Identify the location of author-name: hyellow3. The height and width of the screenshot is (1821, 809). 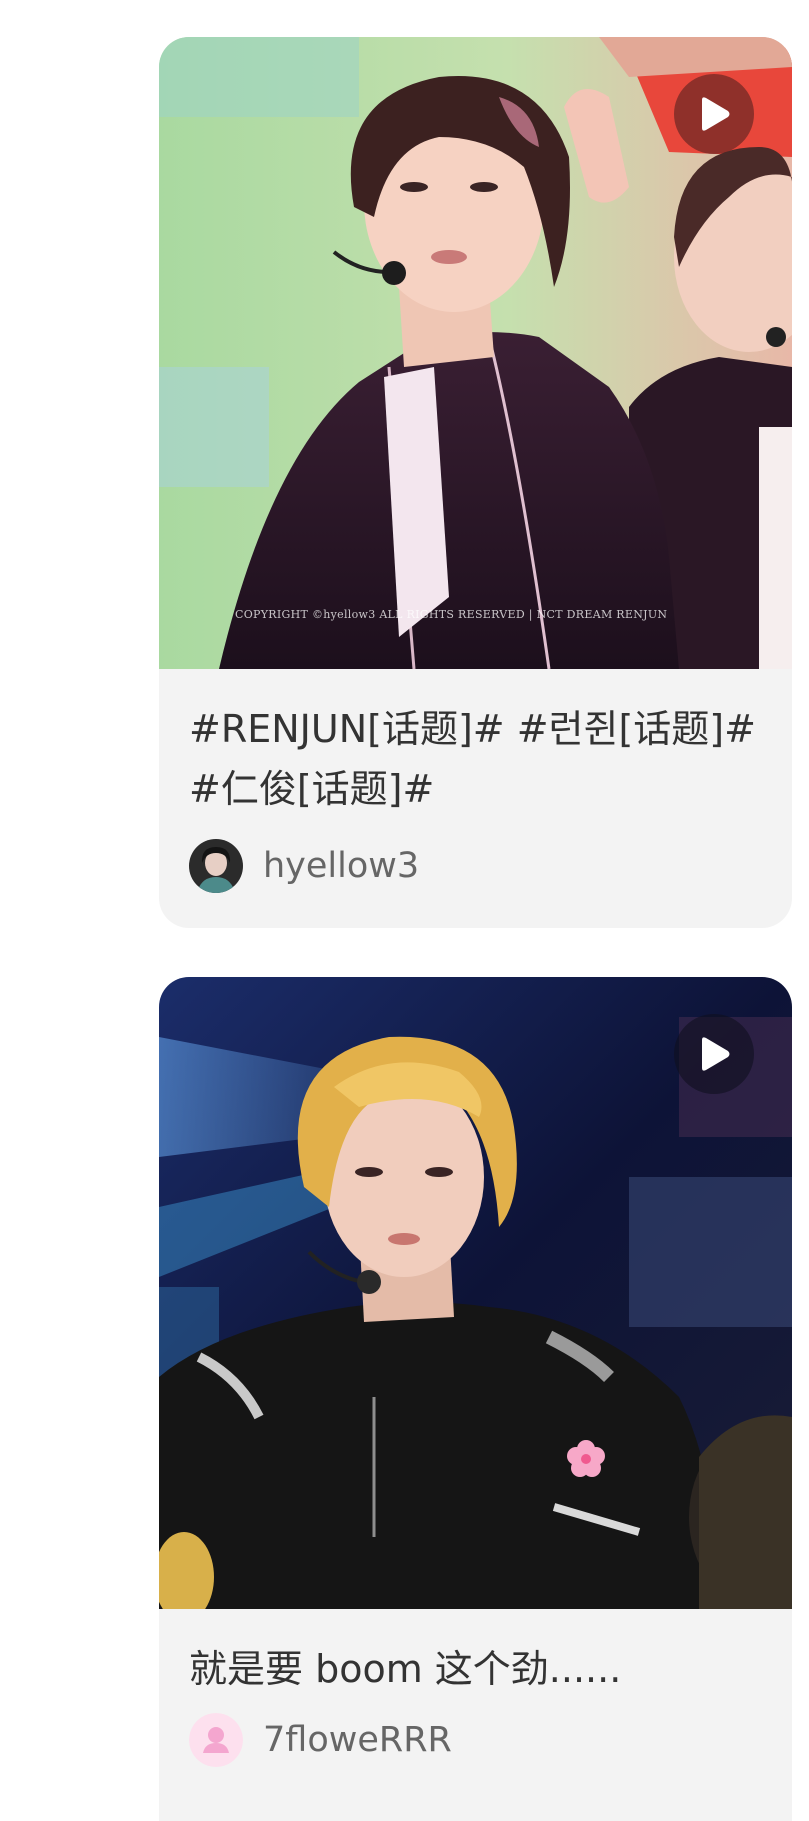
(341, 866).